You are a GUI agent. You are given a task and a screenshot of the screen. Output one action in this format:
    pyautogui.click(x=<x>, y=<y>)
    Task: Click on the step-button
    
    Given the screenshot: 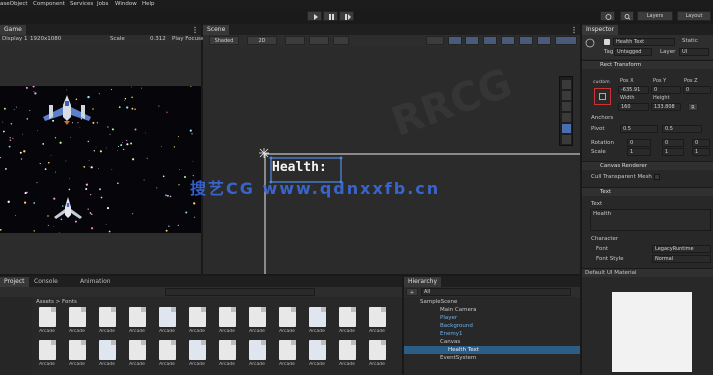 What is the action you would take?
    pyautogui.click(x=346, y=16)
    